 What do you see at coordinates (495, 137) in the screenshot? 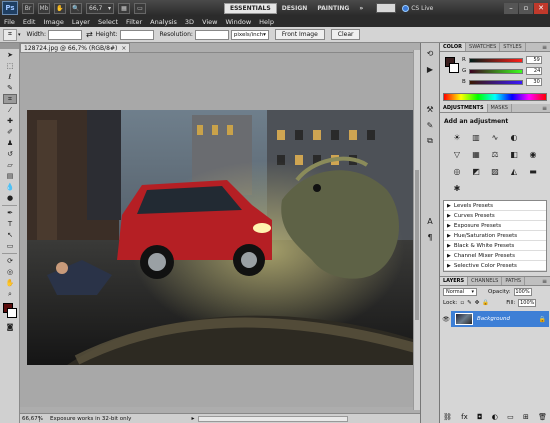
I see `curves-icon: ∿` at bounding box center [495, 137].